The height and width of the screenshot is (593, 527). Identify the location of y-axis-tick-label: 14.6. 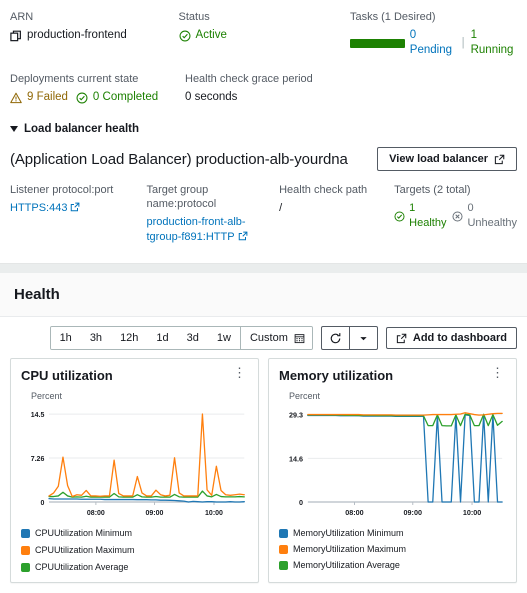
(296, 458).